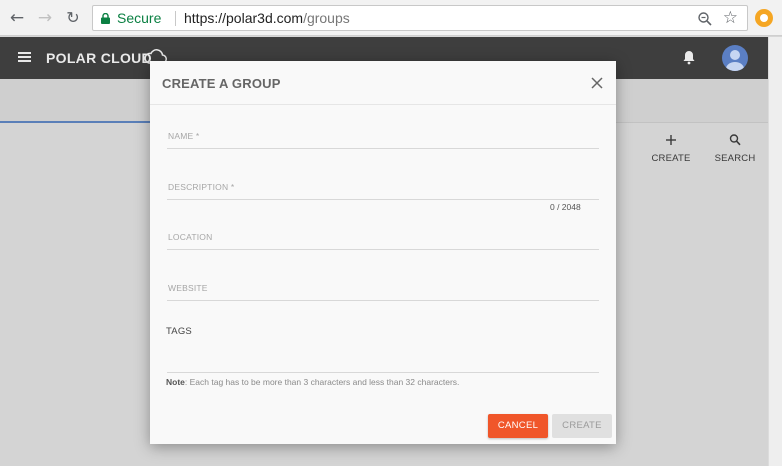 The height and width of the screenshot is (466, 782). I want to click on description-field-label: DESCRIPTION *, so click(201, 187).